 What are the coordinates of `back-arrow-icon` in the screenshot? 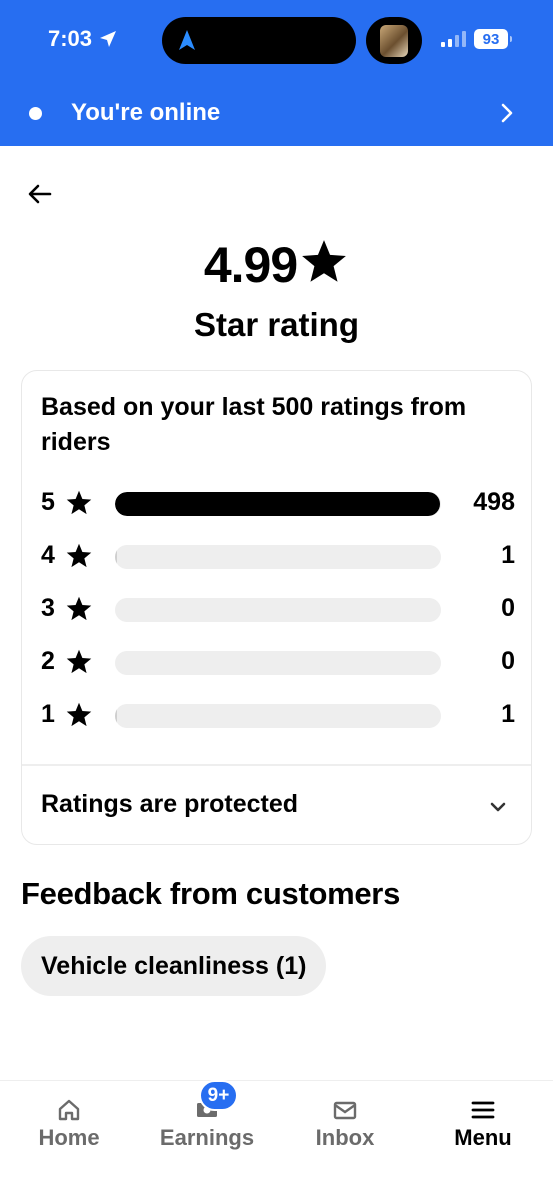 It's located at (40, 194).